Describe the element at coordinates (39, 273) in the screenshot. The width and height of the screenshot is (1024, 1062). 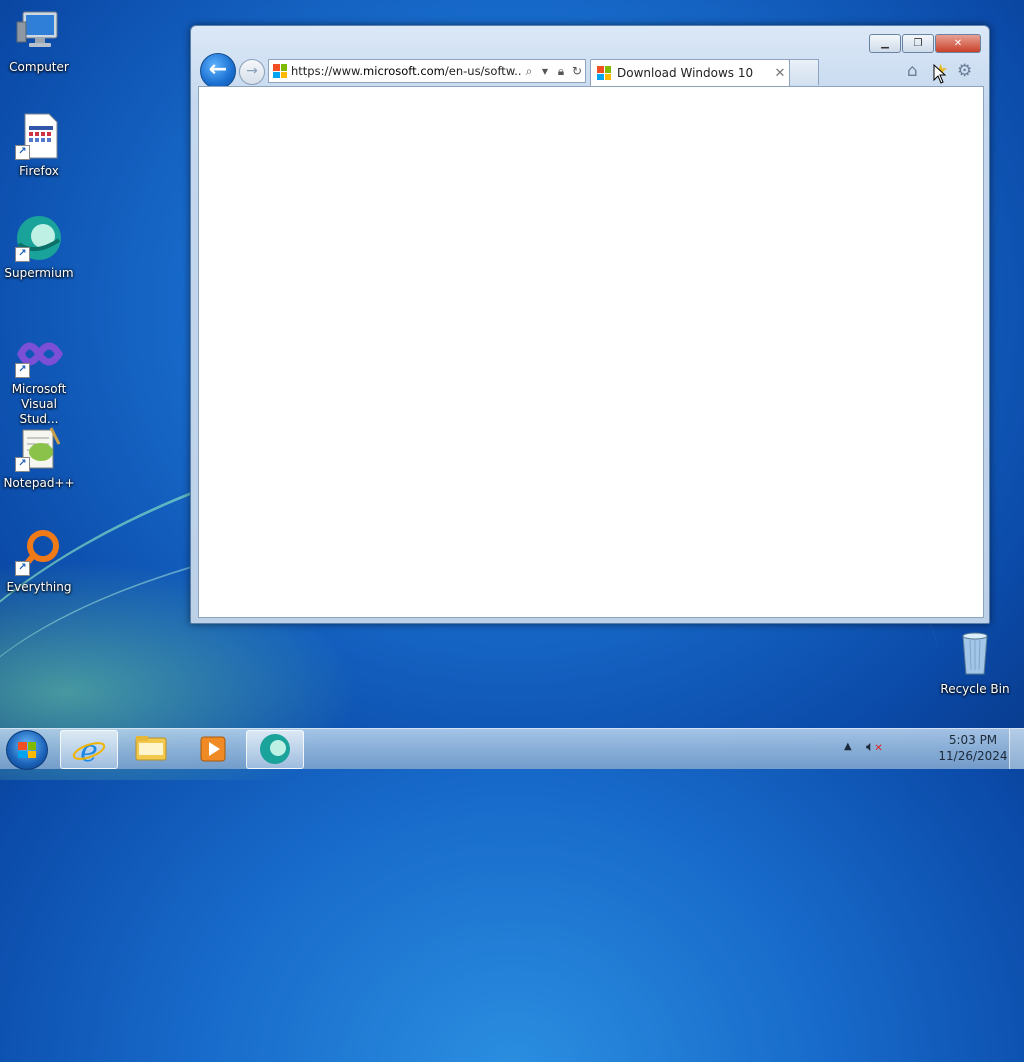
I see `desktop-icon-label: Supermium` at that location.